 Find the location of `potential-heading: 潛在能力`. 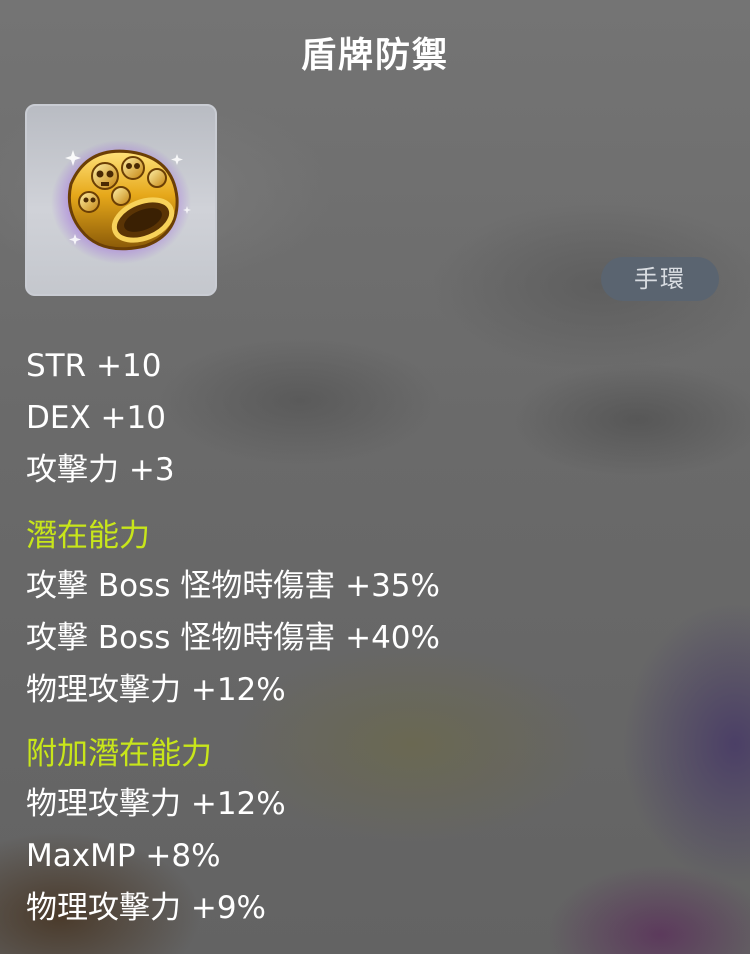

potential-heading: 潛在能力 is located at coordinates (88, 536).